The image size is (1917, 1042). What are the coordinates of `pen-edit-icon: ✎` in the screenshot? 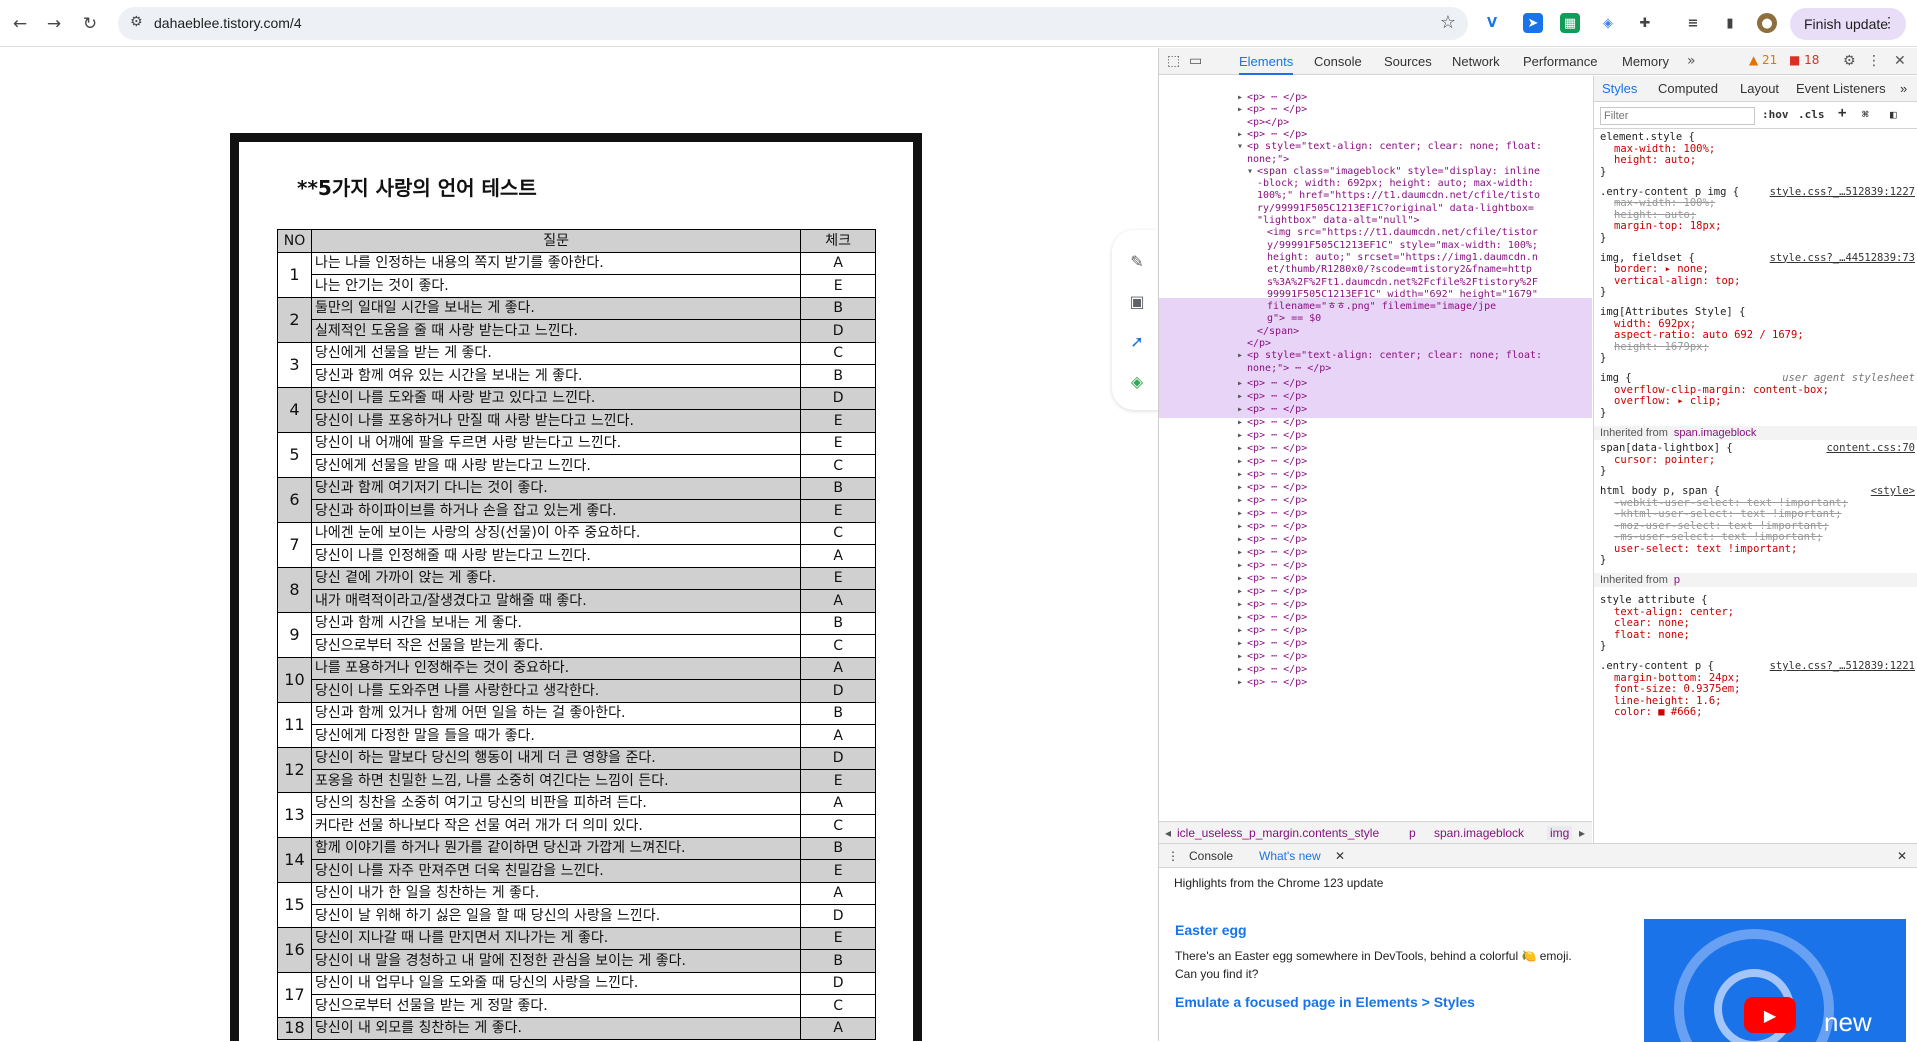 It's located at (1137, 261).